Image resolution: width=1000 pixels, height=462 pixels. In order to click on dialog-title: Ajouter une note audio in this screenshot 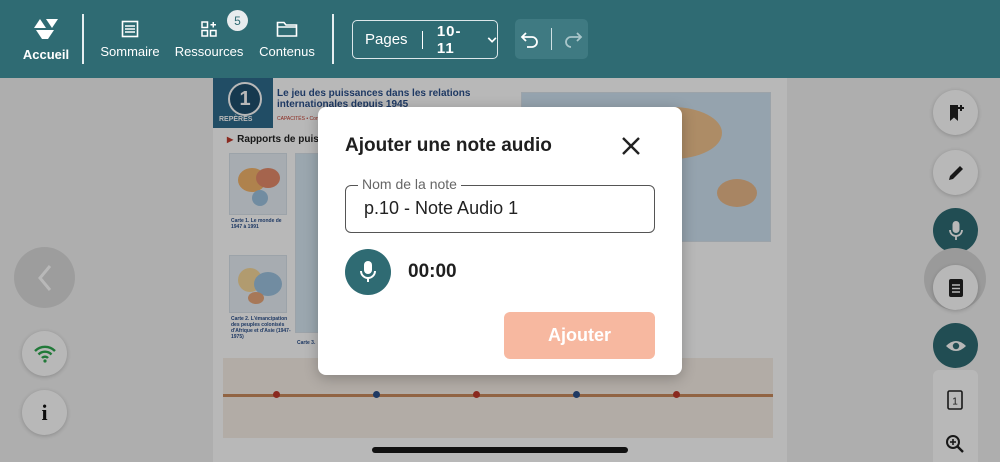, I will do `click(448, 145)`.